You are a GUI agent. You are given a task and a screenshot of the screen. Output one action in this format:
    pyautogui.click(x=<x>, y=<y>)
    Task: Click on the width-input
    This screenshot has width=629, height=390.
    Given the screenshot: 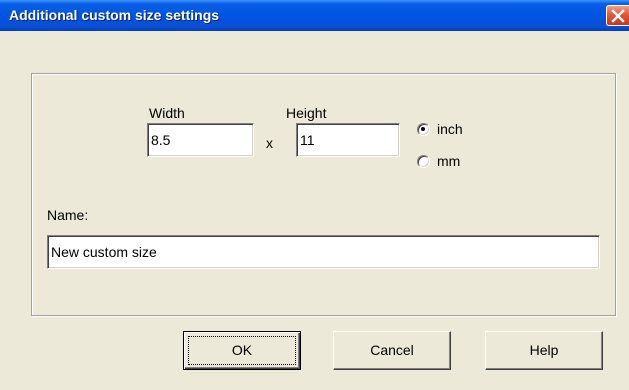 What is the action you would take?
    pyautogui.click(x=200, y=140)
    